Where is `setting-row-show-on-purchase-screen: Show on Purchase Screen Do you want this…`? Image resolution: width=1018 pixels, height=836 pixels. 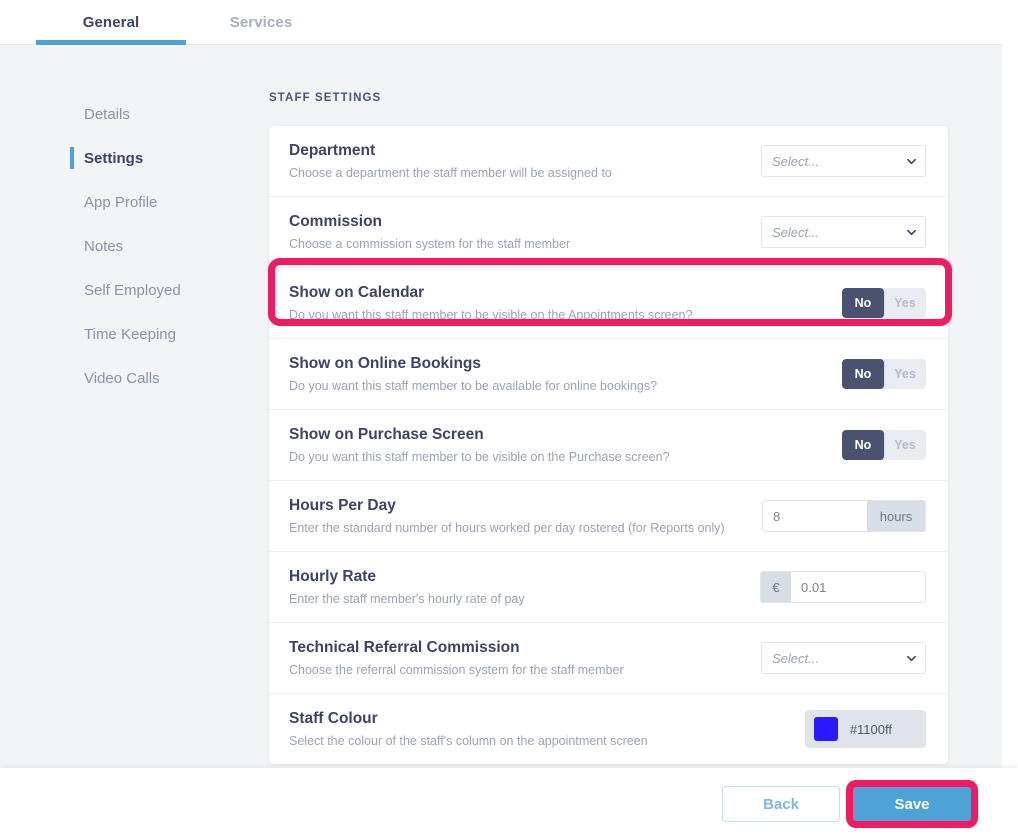
setting-row-show-on-purchase-screen: Show on Purchase Screen Do you want this… is located at coordinates (608, 445).